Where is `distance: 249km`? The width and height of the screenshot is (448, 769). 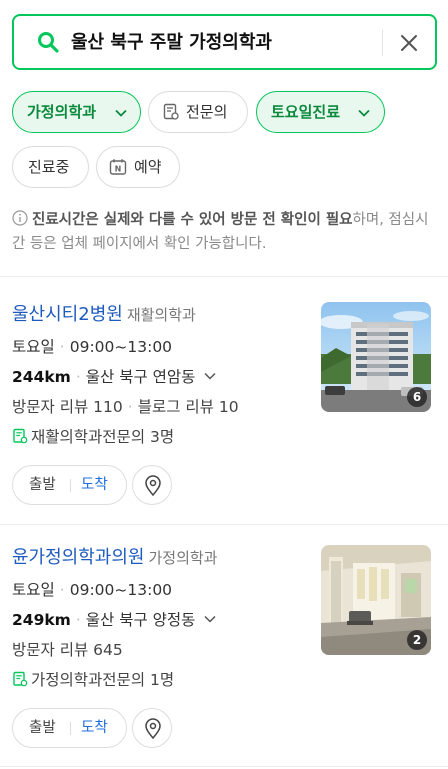
distance: 249km is located at coordinates (41, 620).